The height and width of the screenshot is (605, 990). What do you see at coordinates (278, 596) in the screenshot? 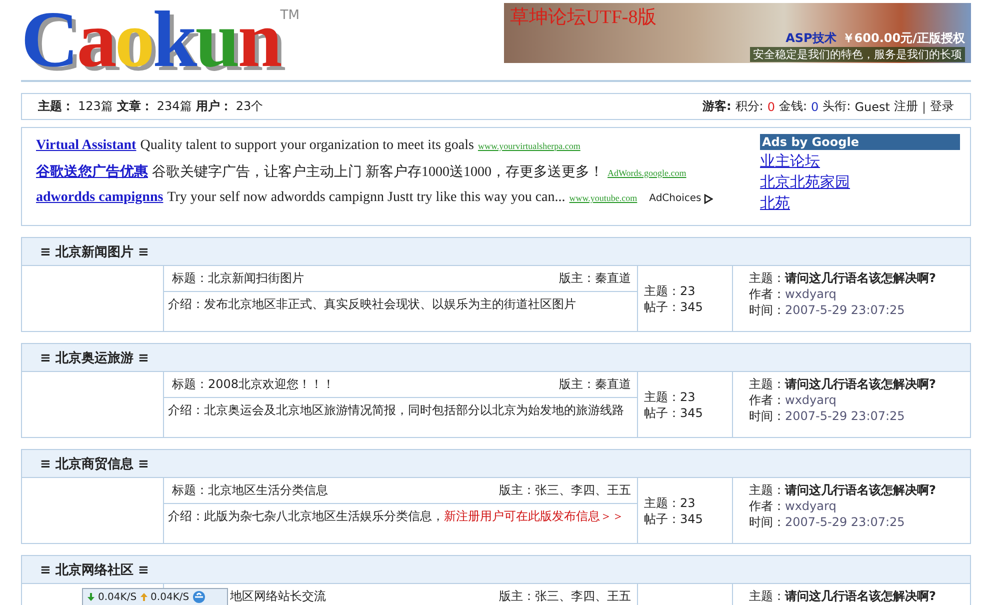
I see `forum-topic: 地区网络站长交流` at bounding box center [278, 596].